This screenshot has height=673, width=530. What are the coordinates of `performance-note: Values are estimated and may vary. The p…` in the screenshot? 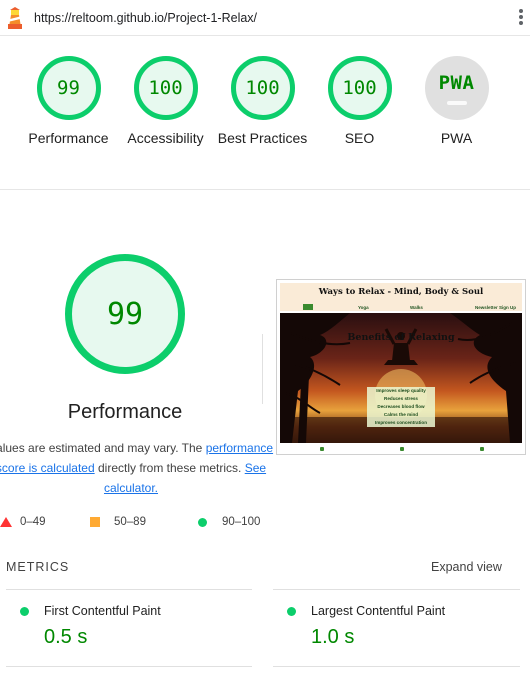 It's located at (138, 468).